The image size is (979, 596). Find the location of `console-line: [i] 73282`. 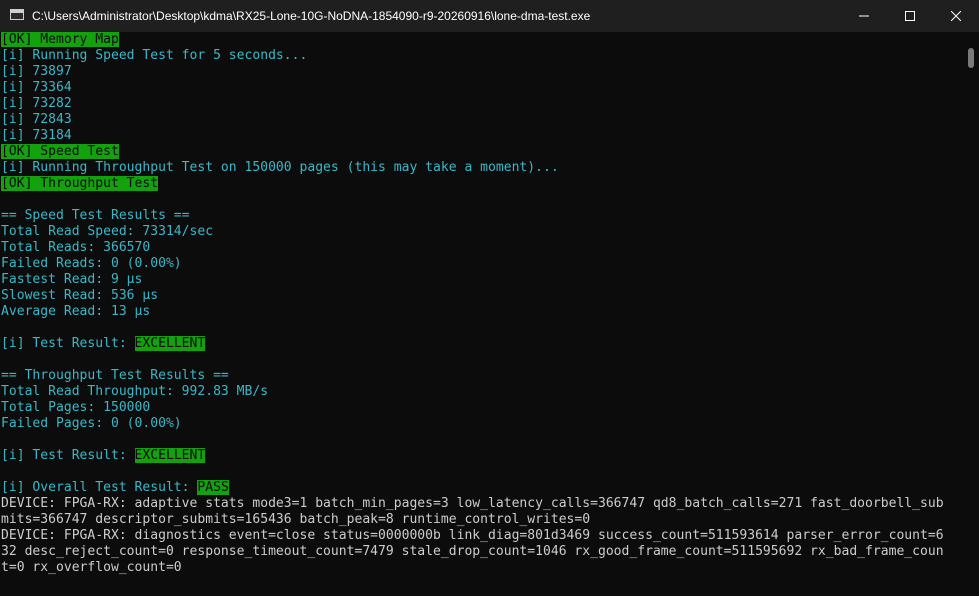

console-line: [i] 73282 is located at coordinates (36, 103).